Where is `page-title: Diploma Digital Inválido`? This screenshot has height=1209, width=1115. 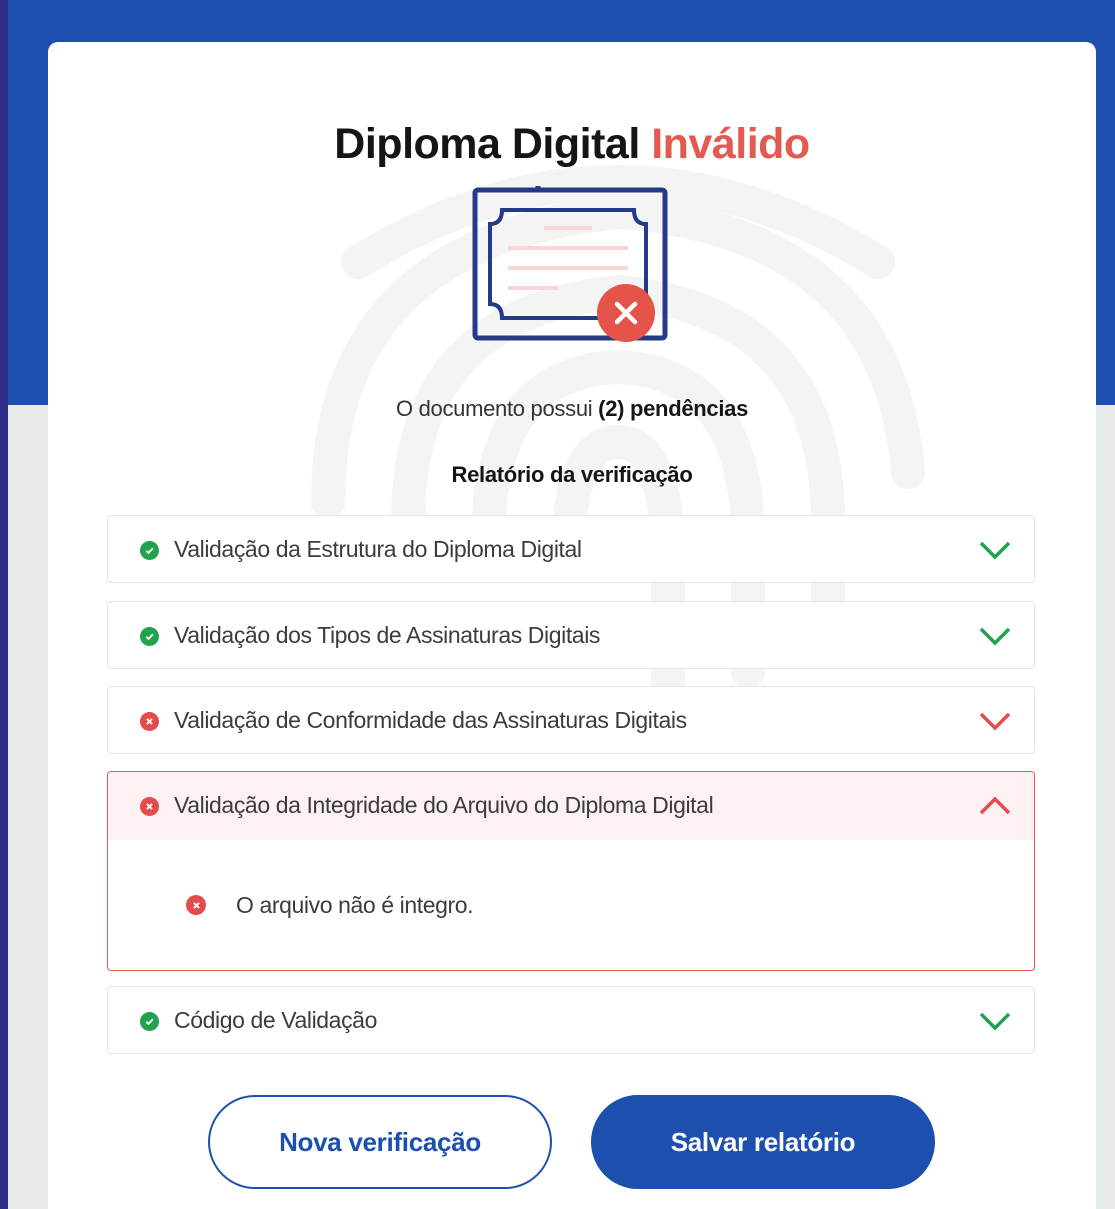 page-title: Diploma Digital Inválido is located at coordinates (572, 144).